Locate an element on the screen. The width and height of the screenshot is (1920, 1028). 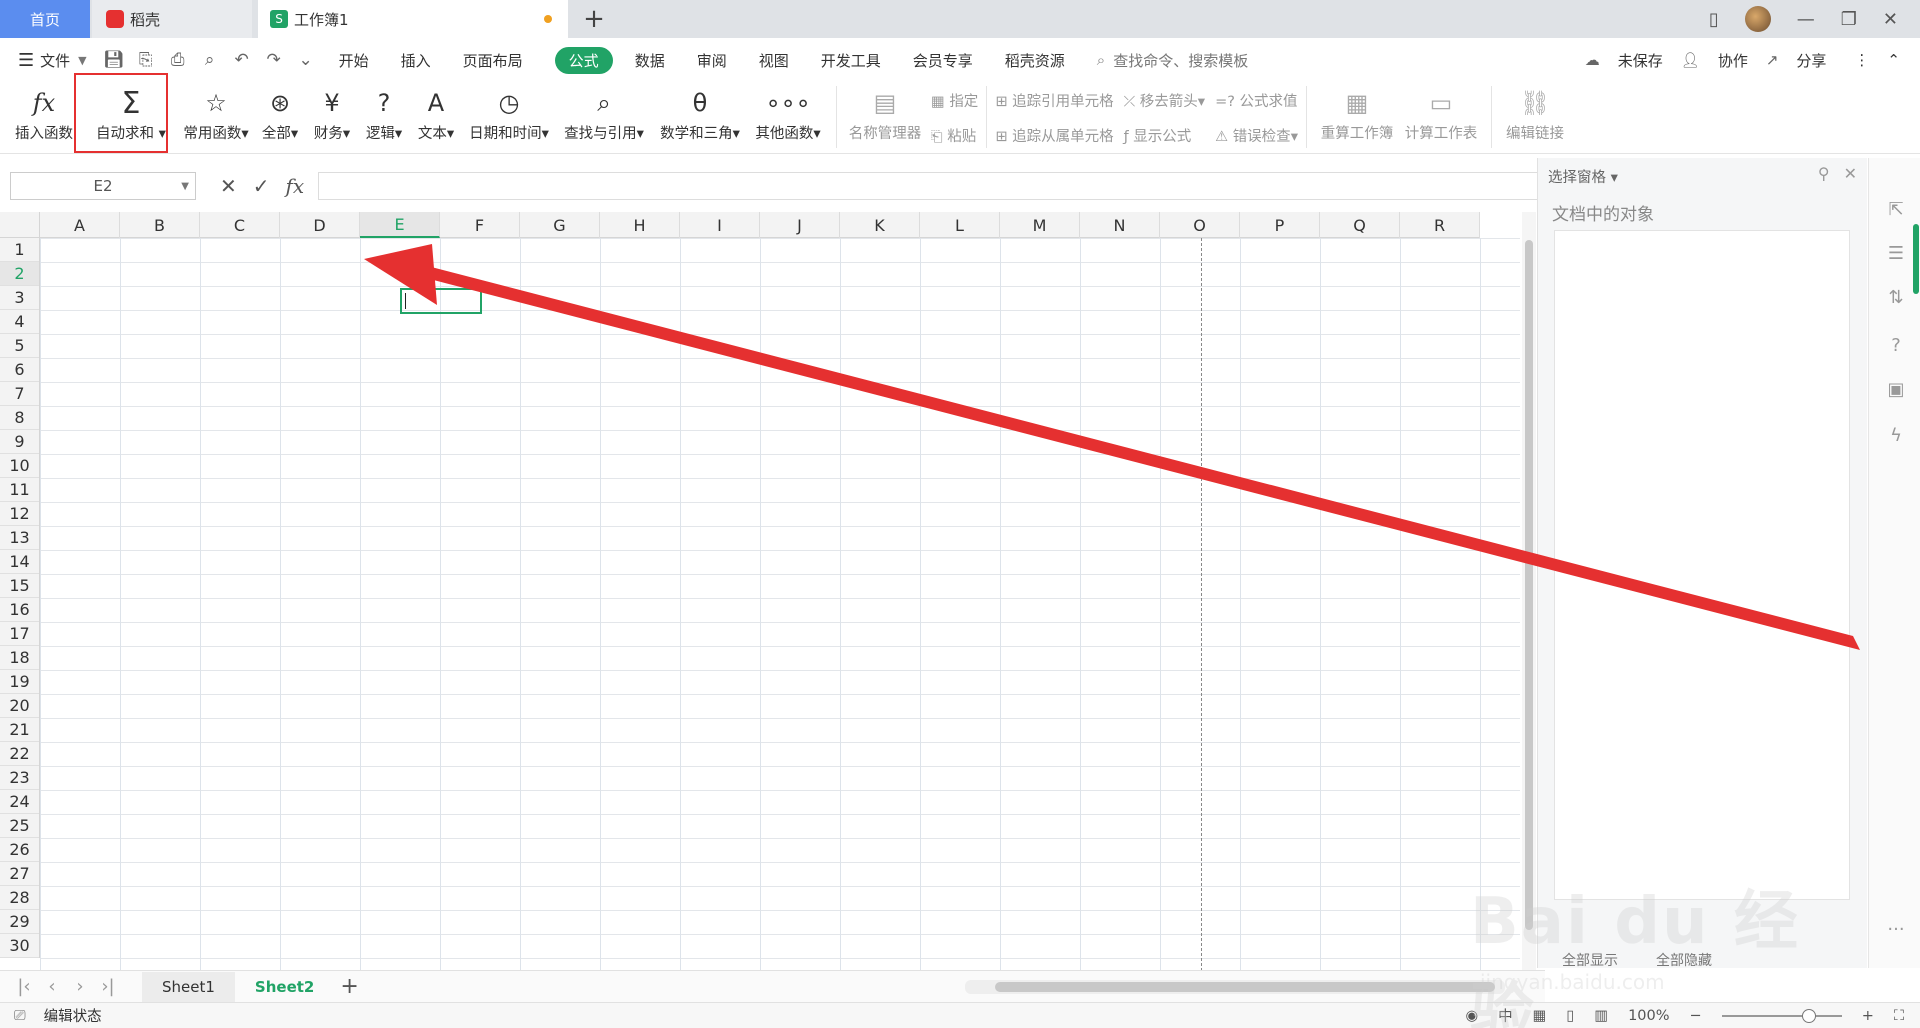
sliders-icon: ☰ is located at coordinates (1896, 253).